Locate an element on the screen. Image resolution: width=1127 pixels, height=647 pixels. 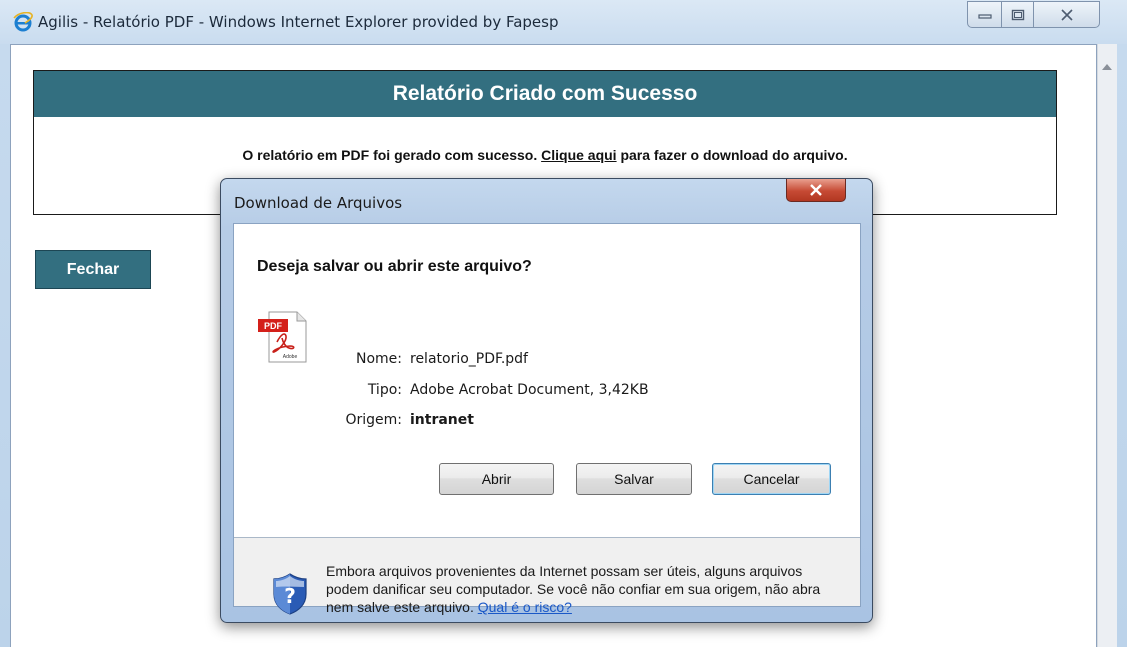
file-type-value: Adobe Acrobat Document, 3,42KB is located at coordinates (529, 390).